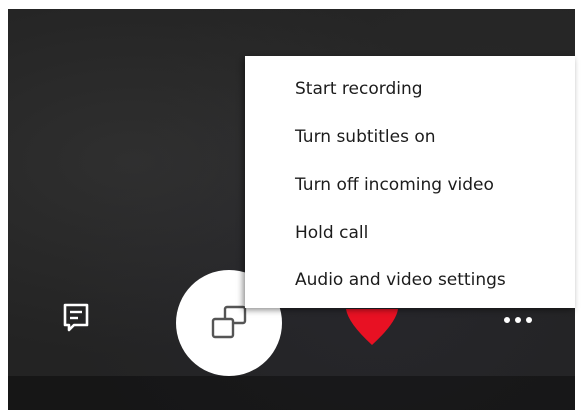 The width and height of the screenshot is (581, 417). What do you see at coordinates (394, 185) in the screenshot?
I see `menu-item-turn-off-incoming-video: Turn off incoming video` at bounding box center [394, 185].